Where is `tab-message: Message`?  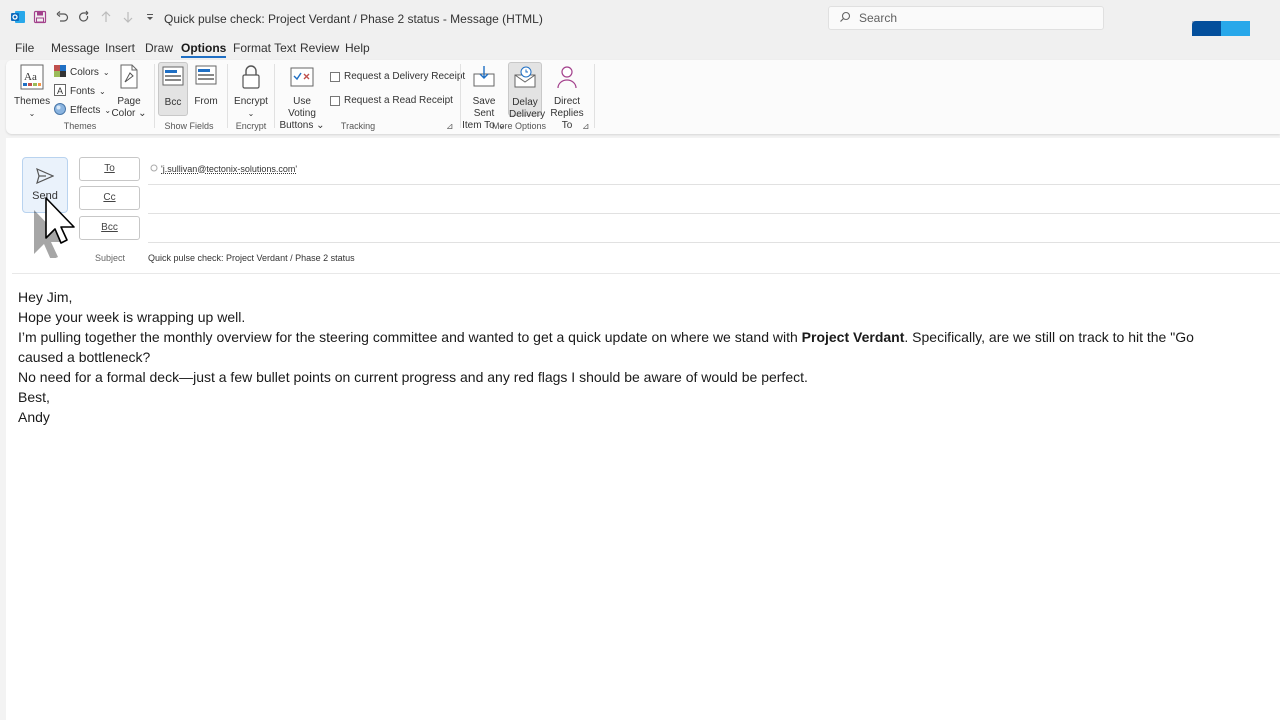 tab-message: Message is located at coordinates (75, 48).